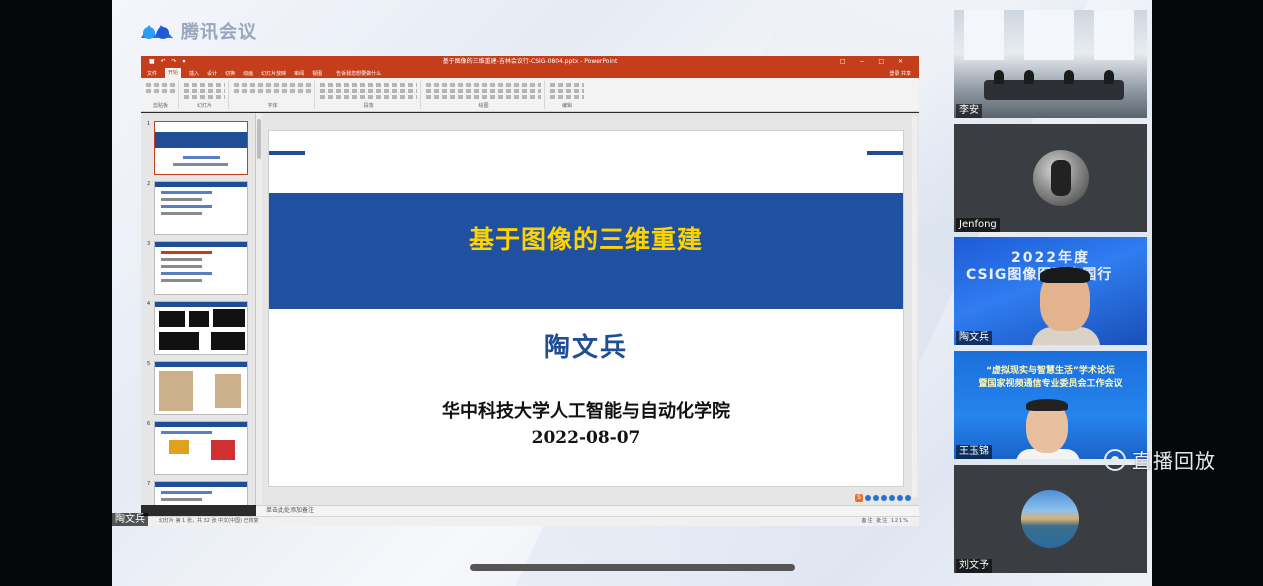 The width and height of the screenshot is (1263, 586). I want to click on brand: 腾讯会议, so click(198, 31).